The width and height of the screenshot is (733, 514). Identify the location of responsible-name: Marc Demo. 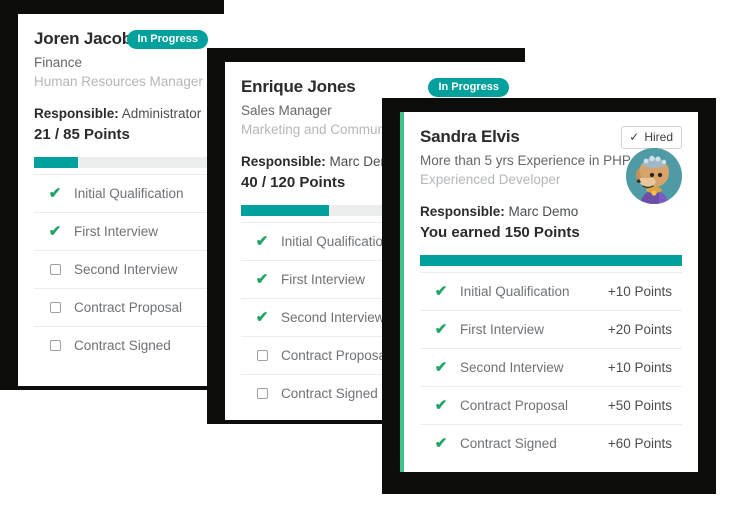
(543, 211).